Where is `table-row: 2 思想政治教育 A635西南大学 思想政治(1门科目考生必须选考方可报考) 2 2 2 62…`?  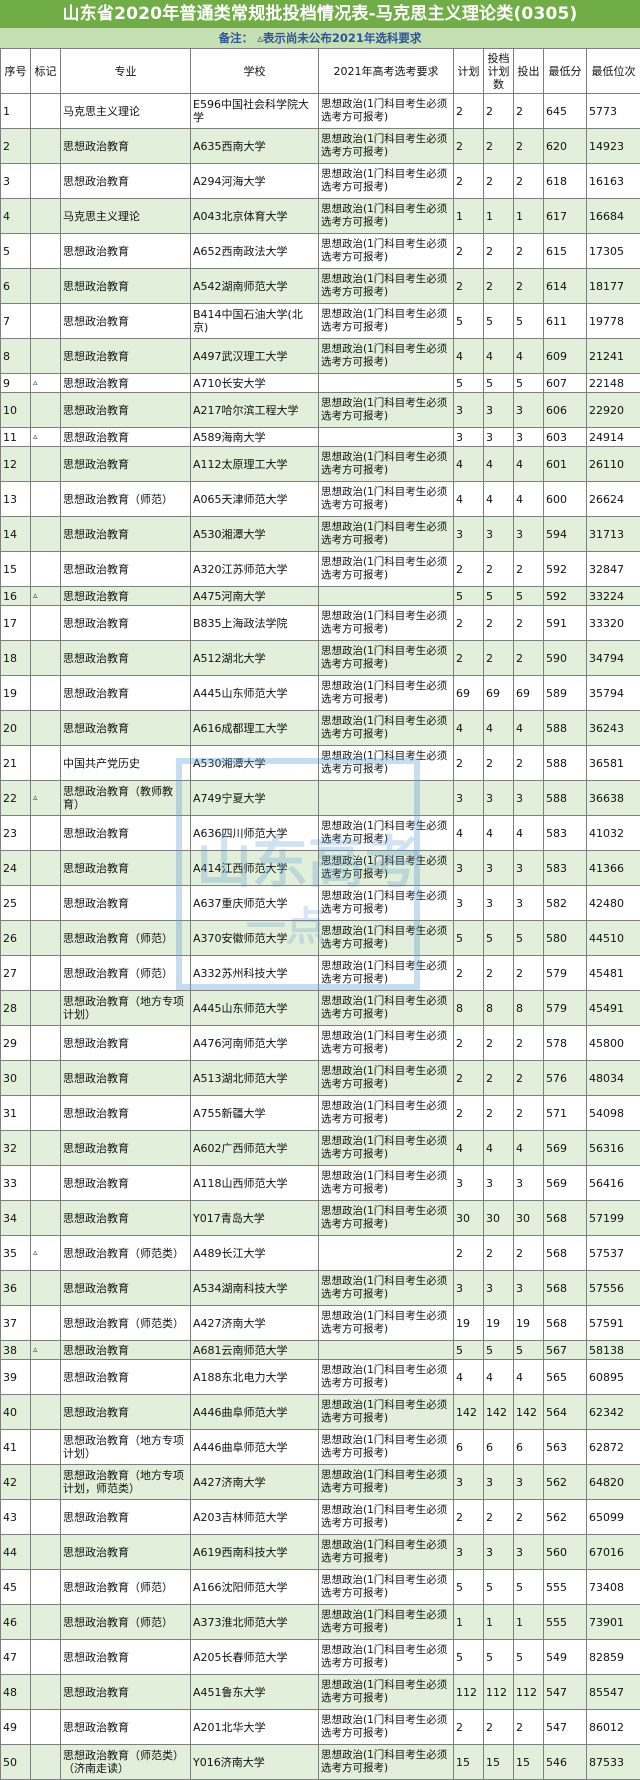
table-row: 2 思想政治教育 A635西南大学 思想政治(1门科目考生必须选考方可报考) 2 2 2 62… is located at coordinates (320, 146).